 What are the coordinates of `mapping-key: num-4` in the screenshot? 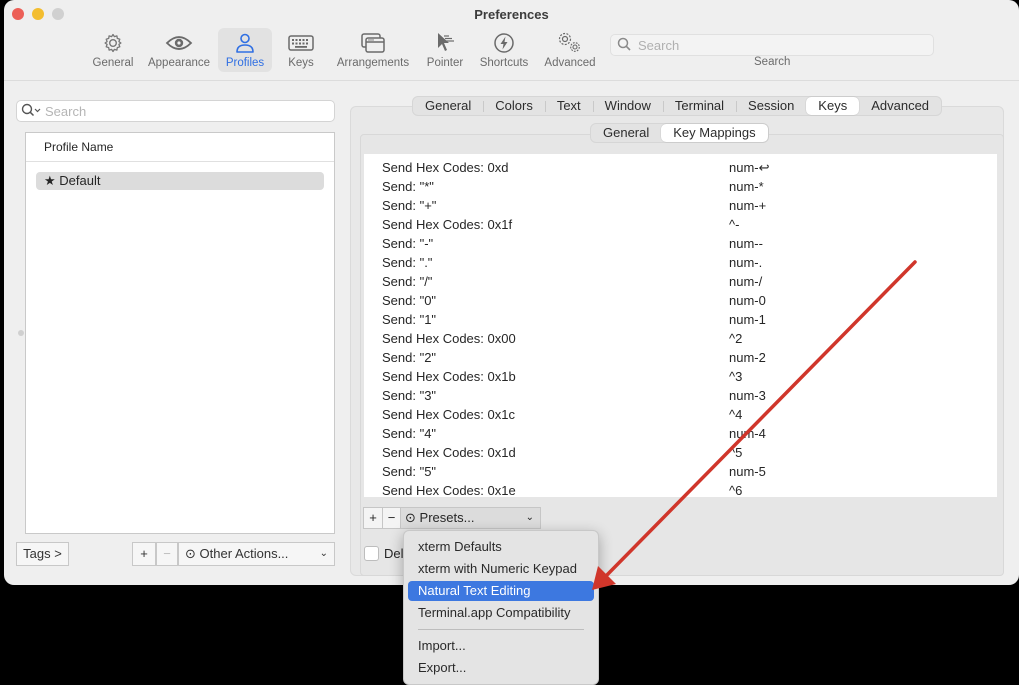 It's located at (747, 433).